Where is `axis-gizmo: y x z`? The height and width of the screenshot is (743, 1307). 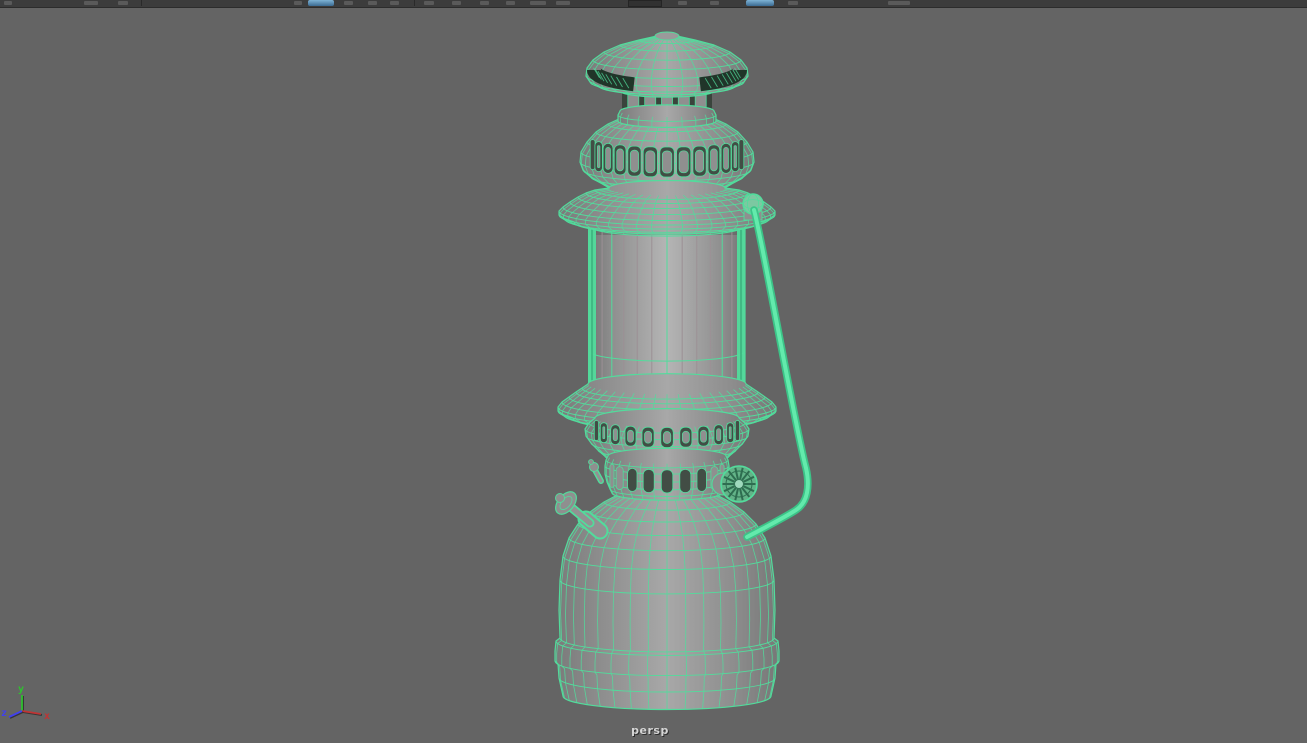
axis-gizmo: y x z is located at coordinates (25, 703).